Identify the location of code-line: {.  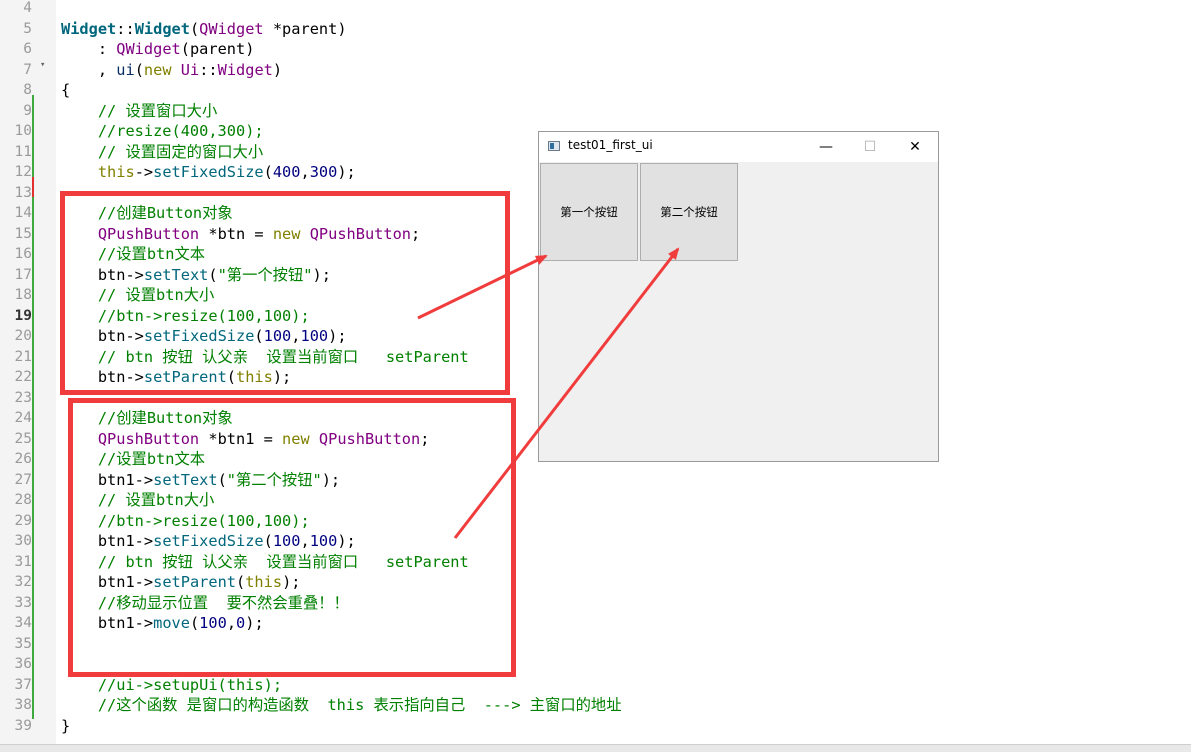
(65, 90).